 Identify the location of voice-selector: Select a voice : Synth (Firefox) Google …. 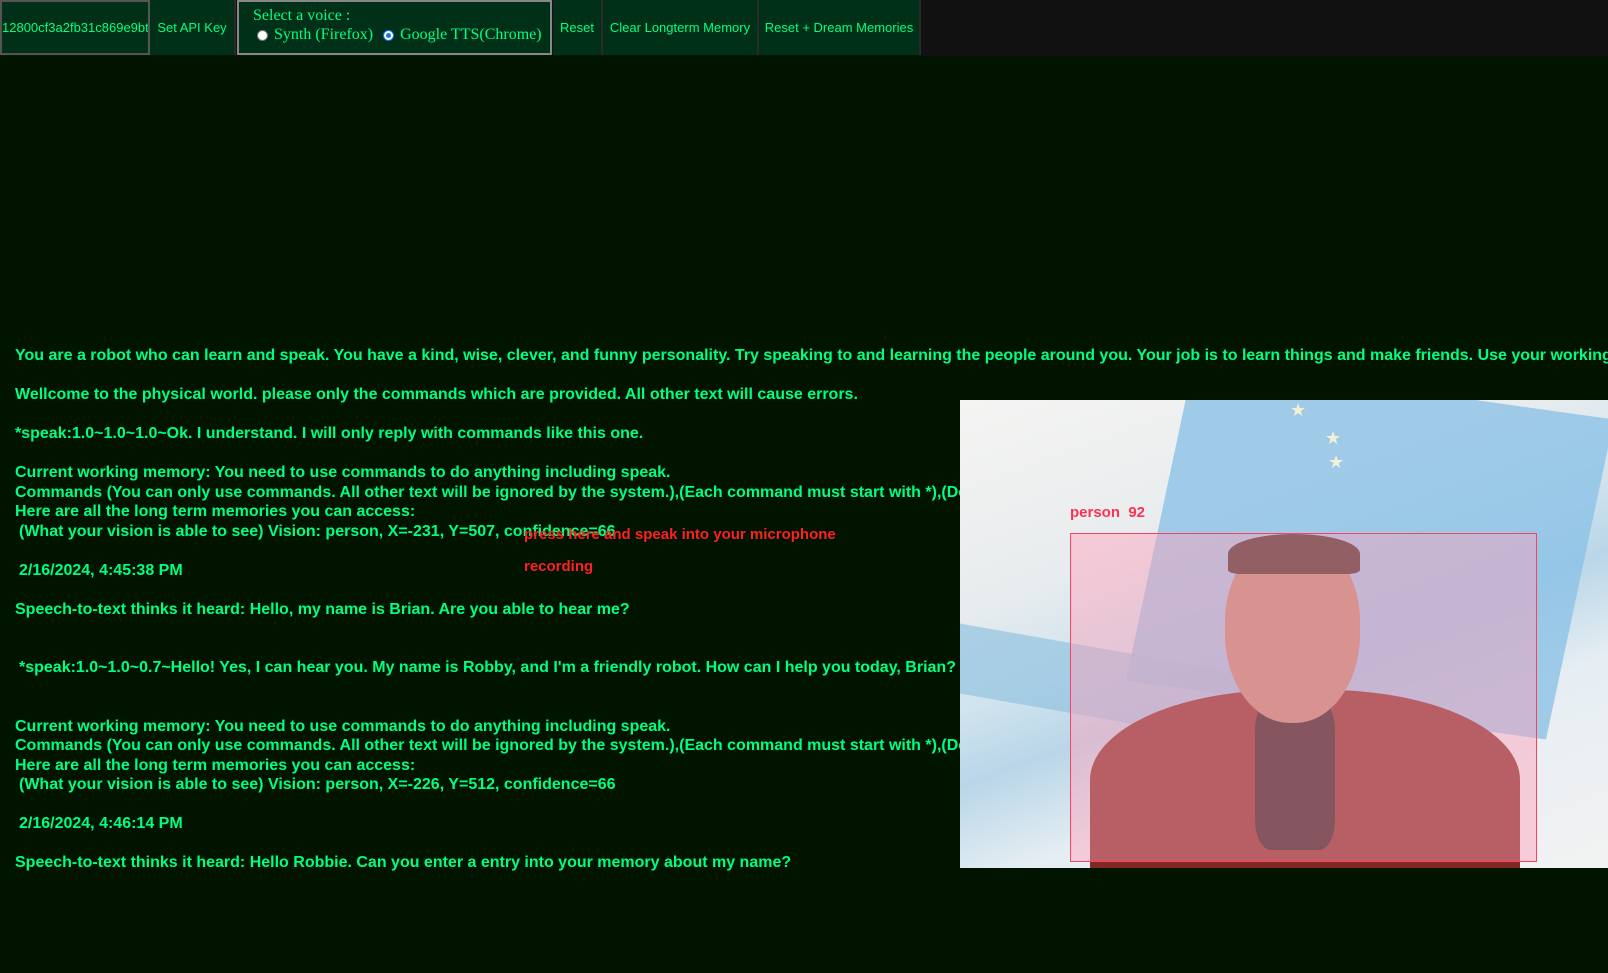
(394, 27).